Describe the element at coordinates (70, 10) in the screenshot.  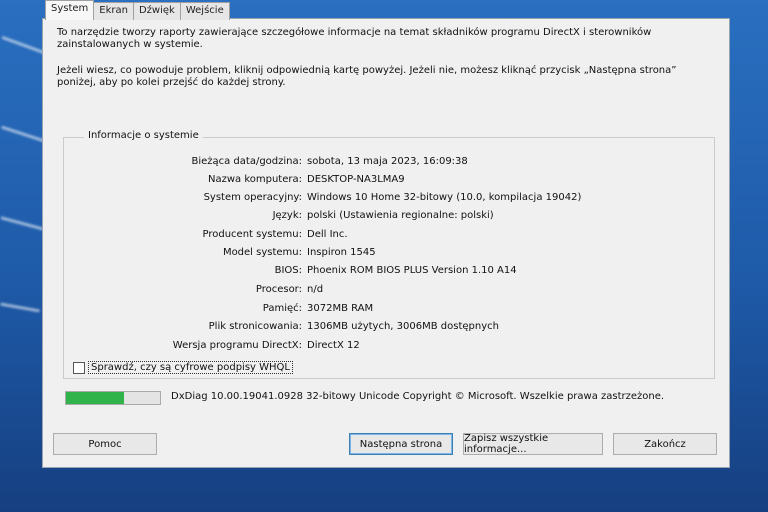
I see `tab-system: System` at that location.